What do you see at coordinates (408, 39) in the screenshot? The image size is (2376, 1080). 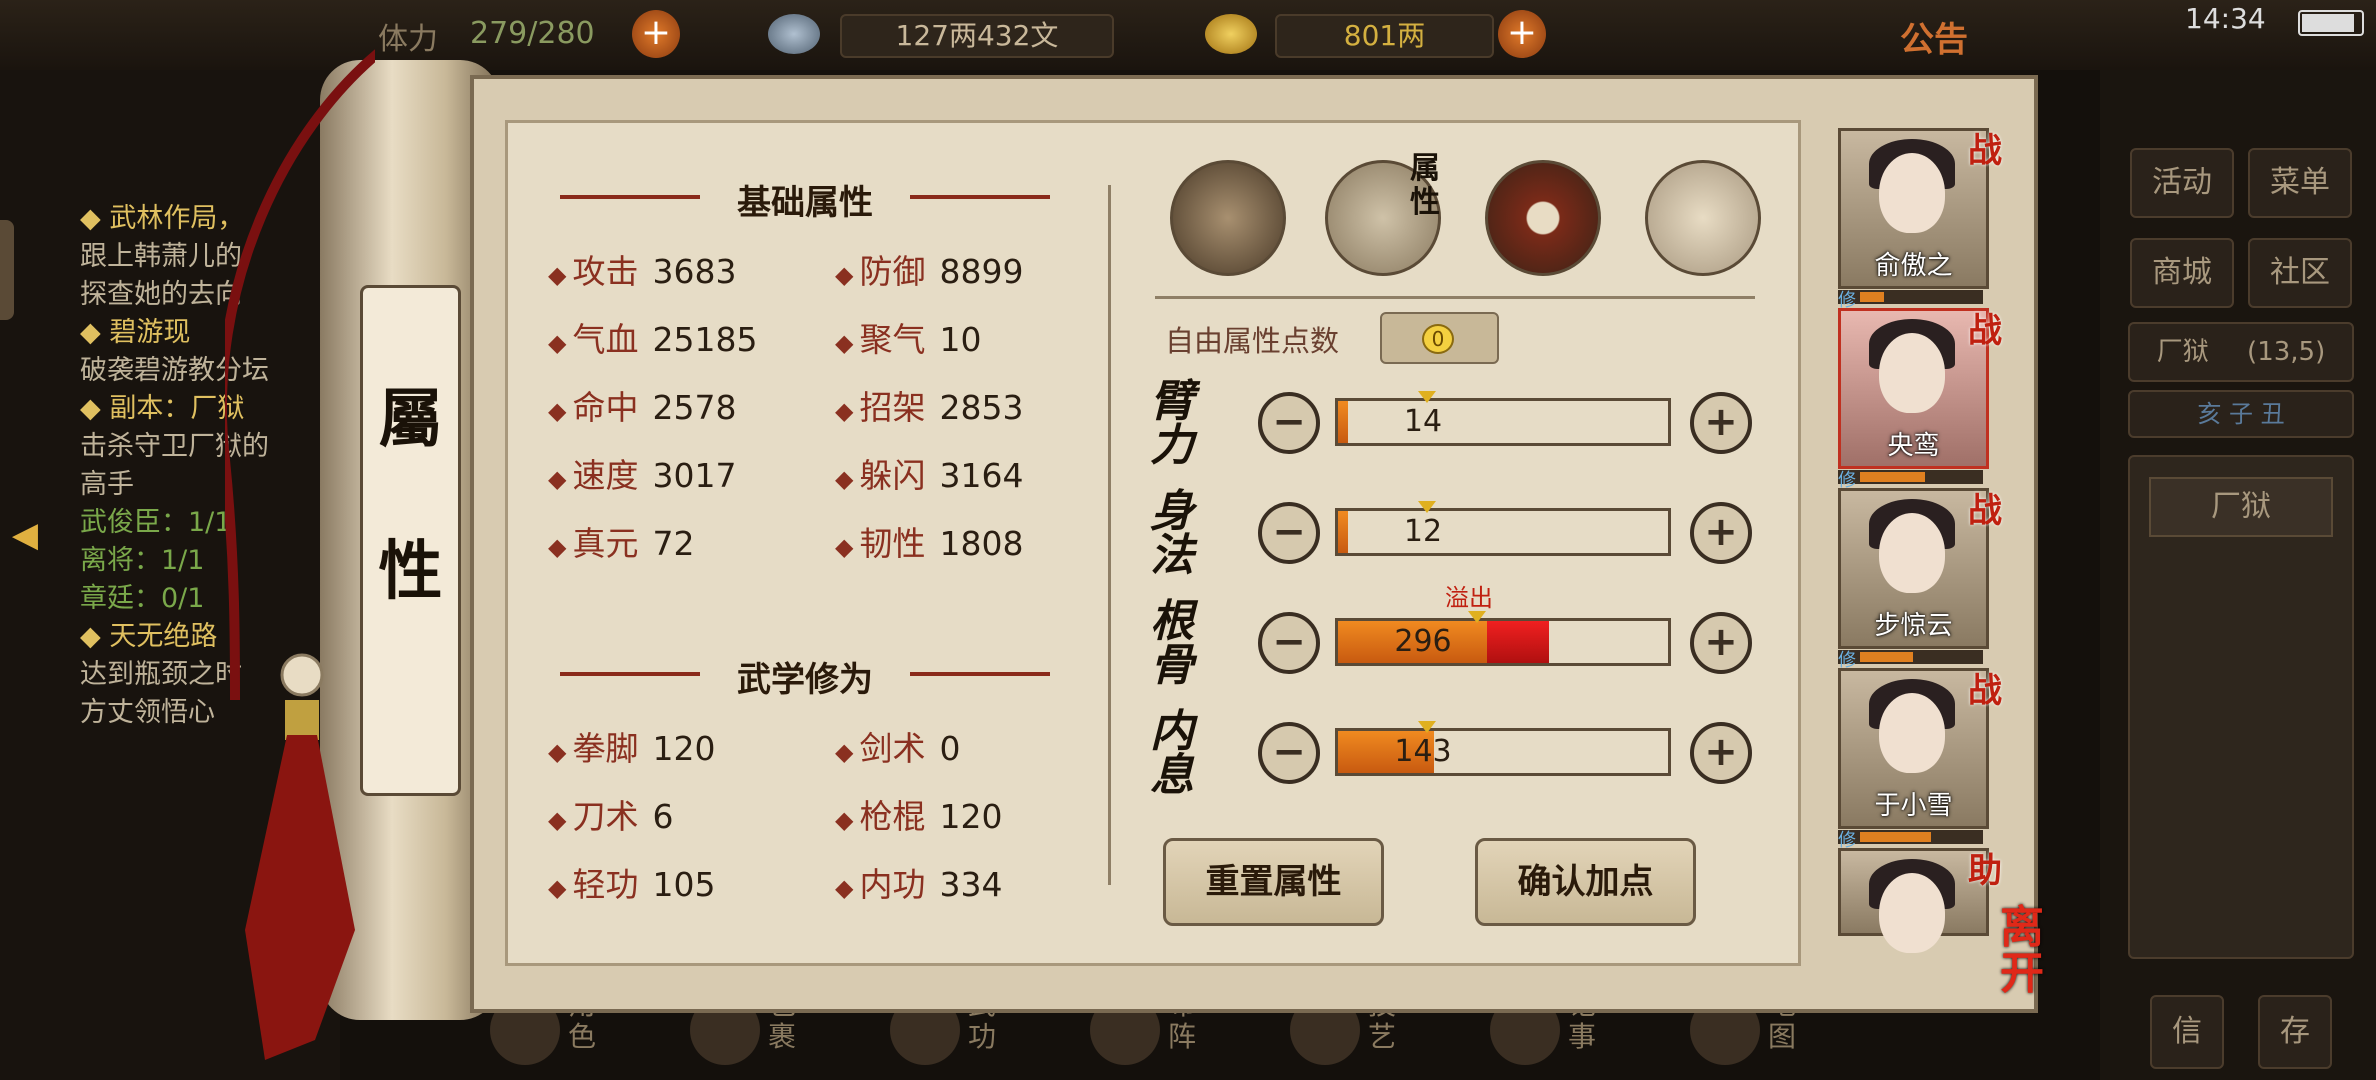 I see `stamina-label: 体力` at bounding box center [408, 39].